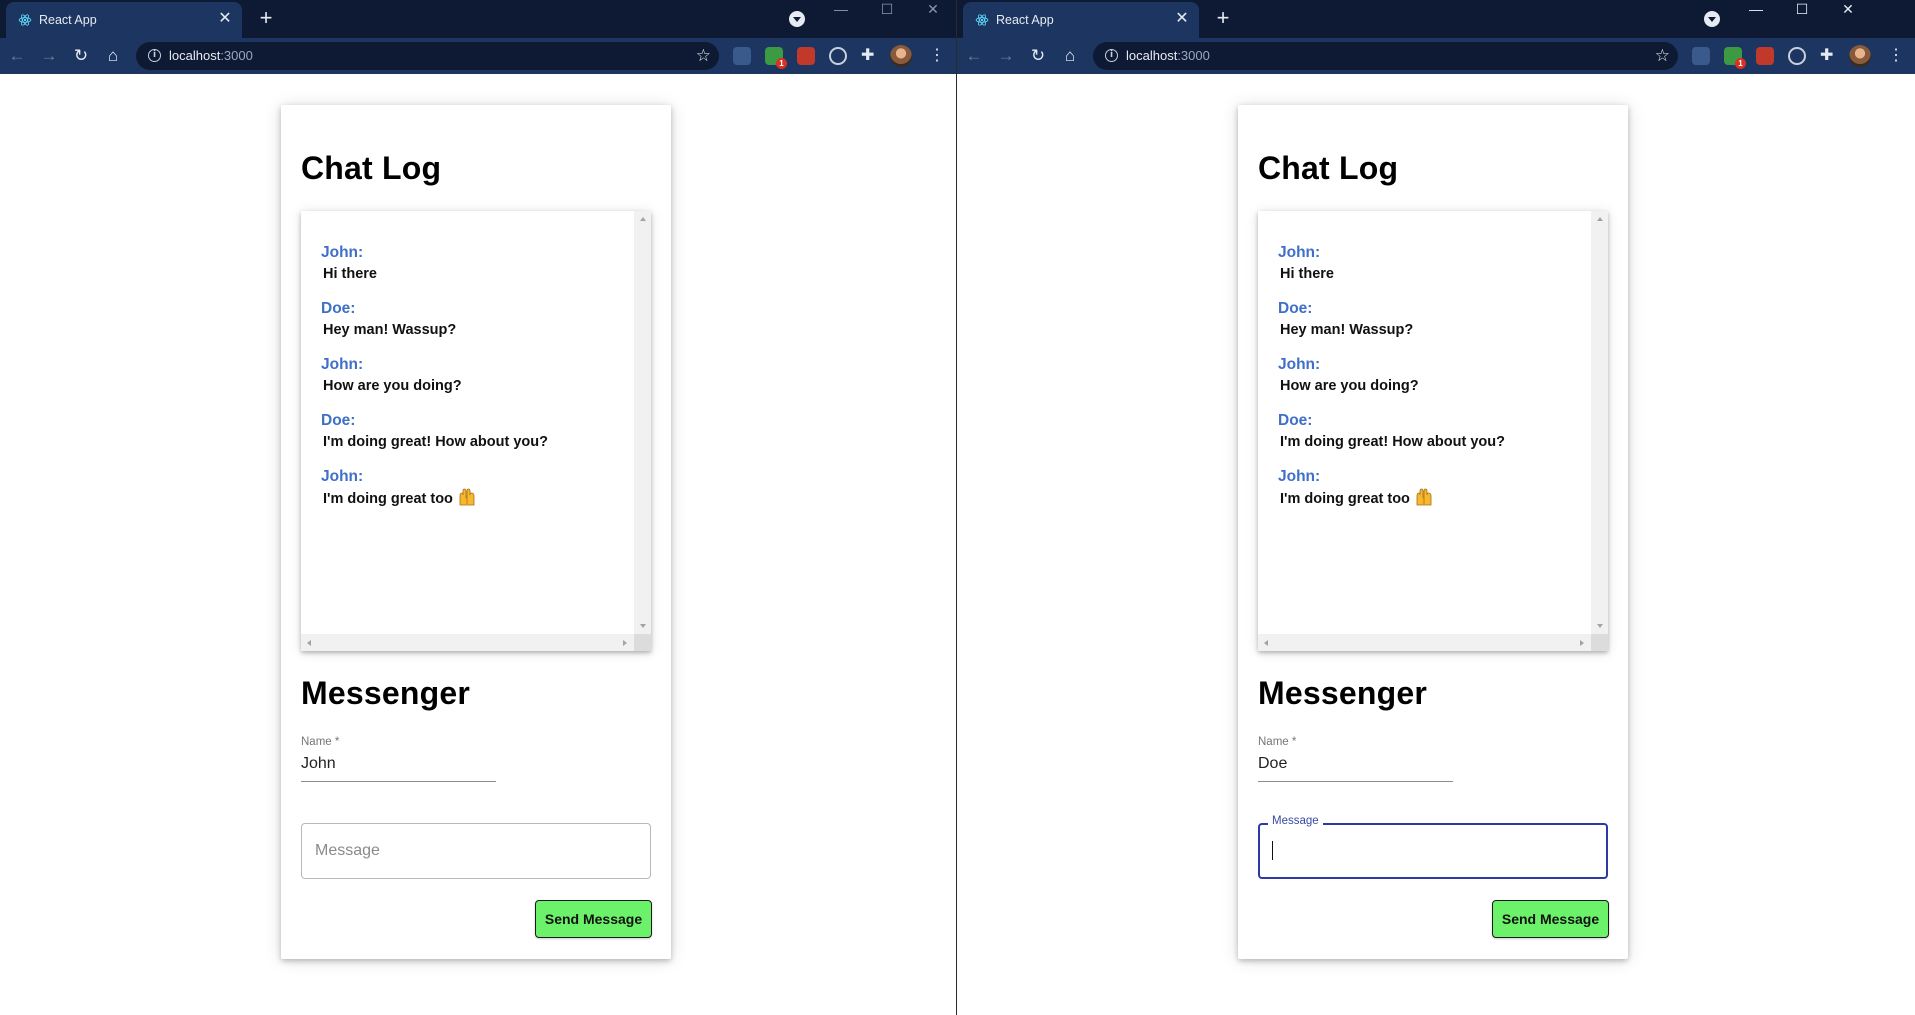  What do you see at coordinates (471, 271) in the screenshot?
I see `message-item: John: Hi there` at bounding box center [471, 271].